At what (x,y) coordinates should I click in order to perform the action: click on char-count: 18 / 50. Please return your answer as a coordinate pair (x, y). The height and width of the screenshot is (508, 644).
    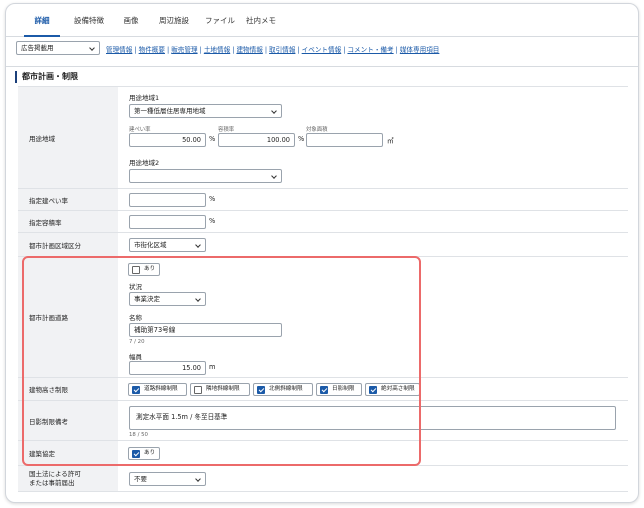
    Looking at the image, I should click on (138, 435).